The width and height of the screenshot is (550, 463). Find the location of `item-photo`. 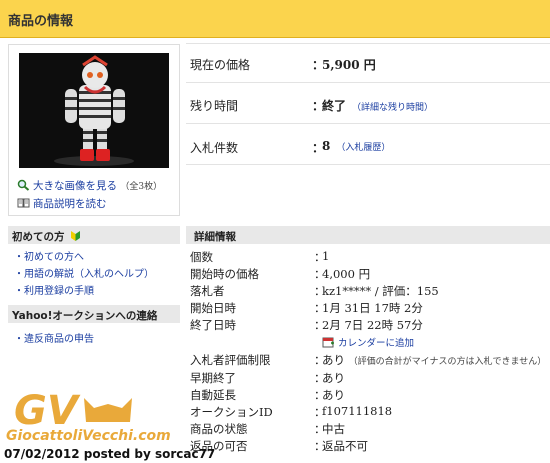

item-photo is located at coordinates (94, 110).